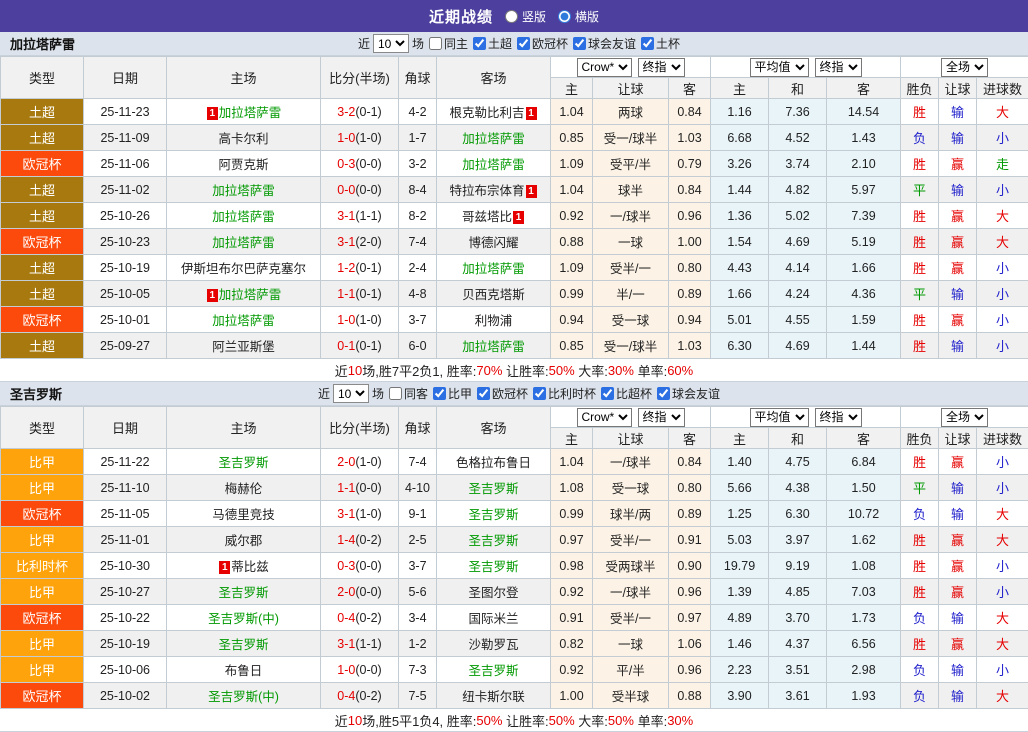 This screenshot has width=1028, height=732. What do you see at coordinates (658, 43) in the screenshot?
I see `league-filter: 土杯` at bounding box center [658, 43].